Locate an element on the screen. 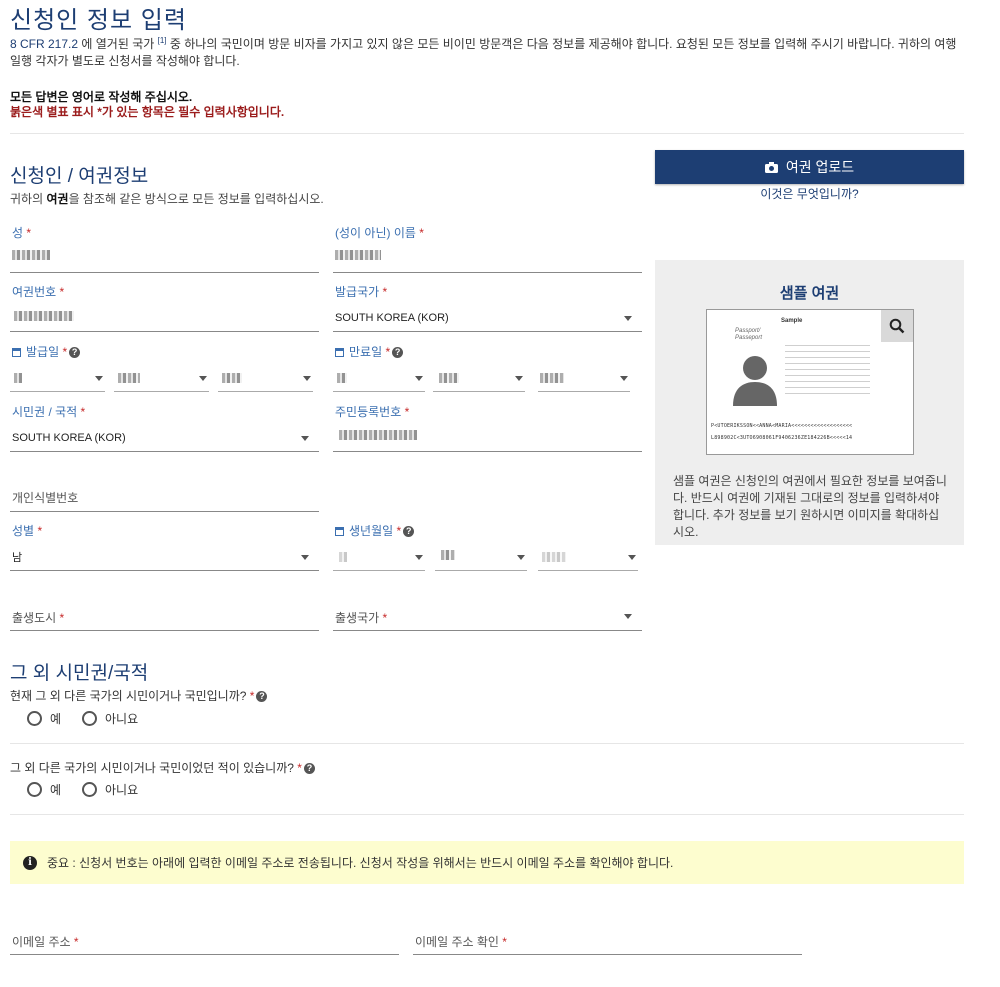  what-is-this-link: 이것은 무엇입니까? is located at coordinates (809, 193).